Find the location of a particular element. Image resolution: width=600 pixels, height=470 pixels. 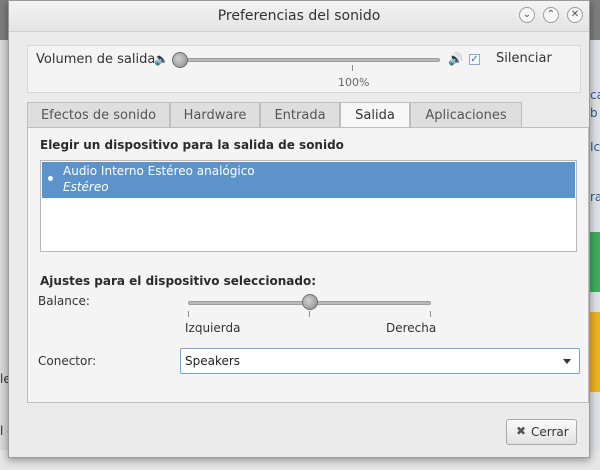

background-green-block is located at coordinates (595, 262).